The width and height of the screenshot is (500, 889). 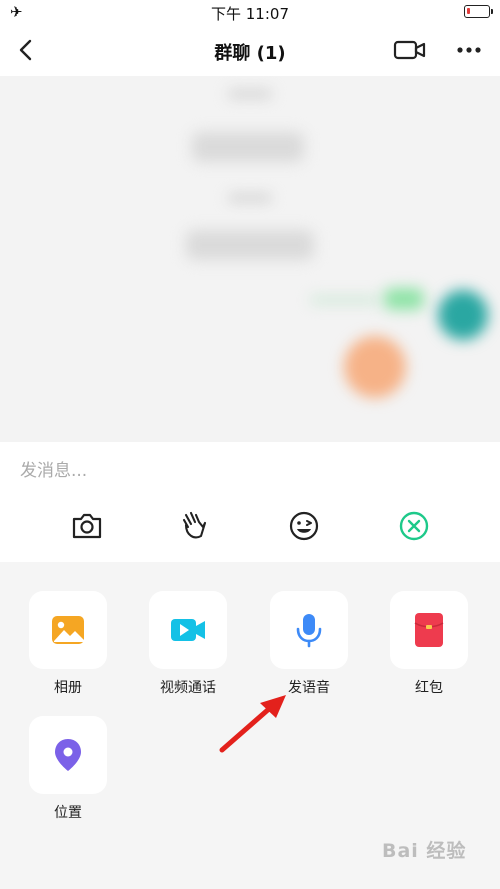 What do you see at coordinates (68, 688) in the screenshot?
I see `app-label: 相册` at bounding box center [68, 688].